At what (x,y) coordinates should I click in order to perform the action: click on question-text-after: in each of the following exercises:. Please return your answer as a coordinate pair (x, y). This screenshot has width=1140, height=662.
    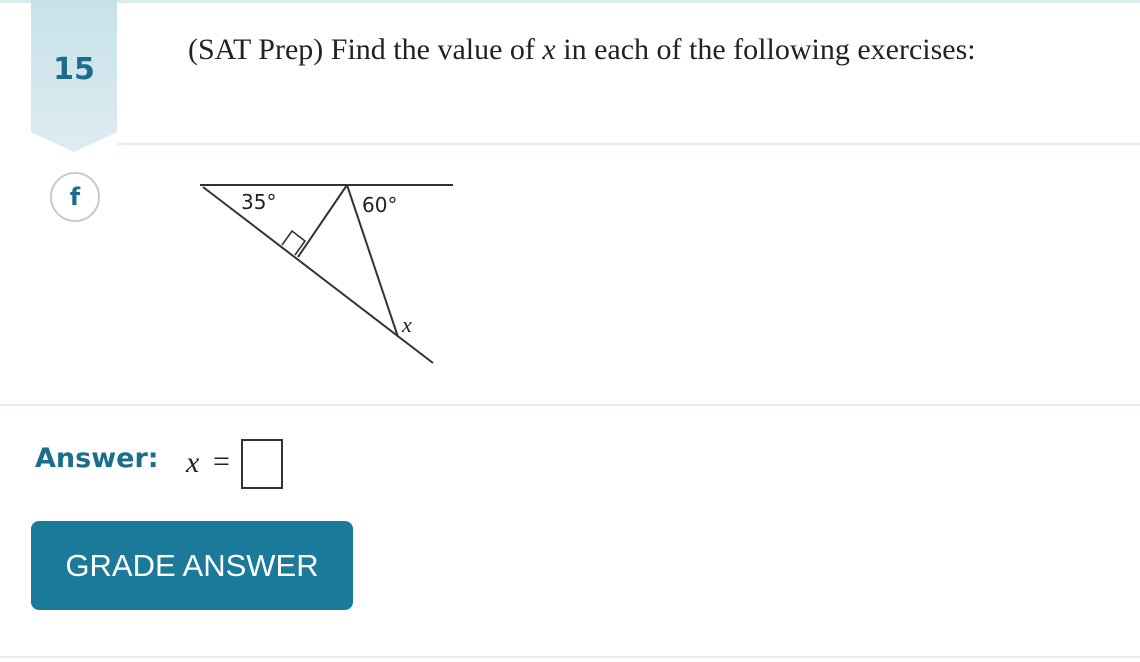
    Looking at the image, I should click on (765, 49).